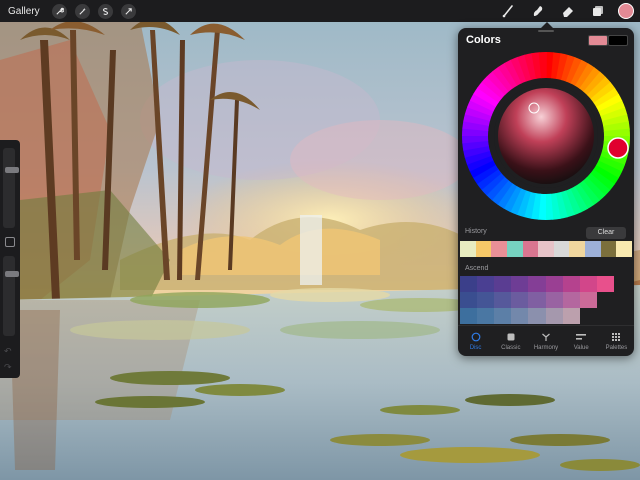 The image size is (640, 480). I want to click on saturation-brightness-disc, so click(546, 136).